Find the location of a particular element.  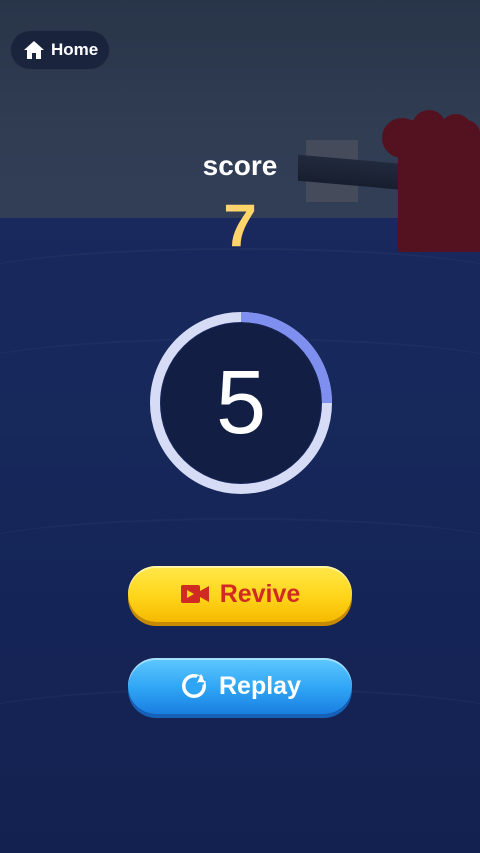

replay-icon is located at coordinates (194, 686).